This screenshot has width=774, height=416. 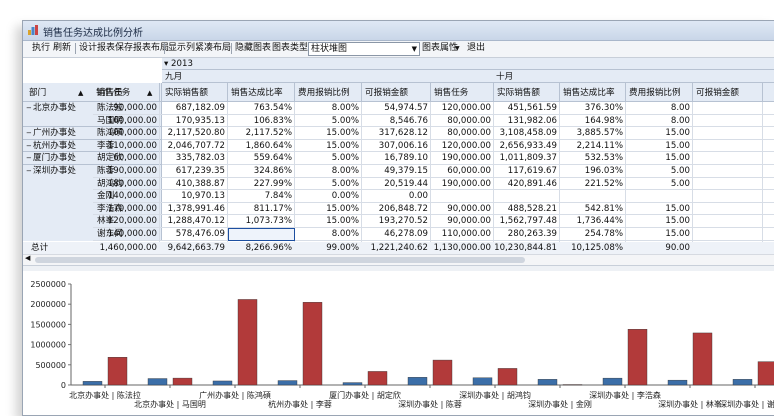 I want to click on chart-type-select: 柱状堆图 ▼, so click(x=364, y=49).